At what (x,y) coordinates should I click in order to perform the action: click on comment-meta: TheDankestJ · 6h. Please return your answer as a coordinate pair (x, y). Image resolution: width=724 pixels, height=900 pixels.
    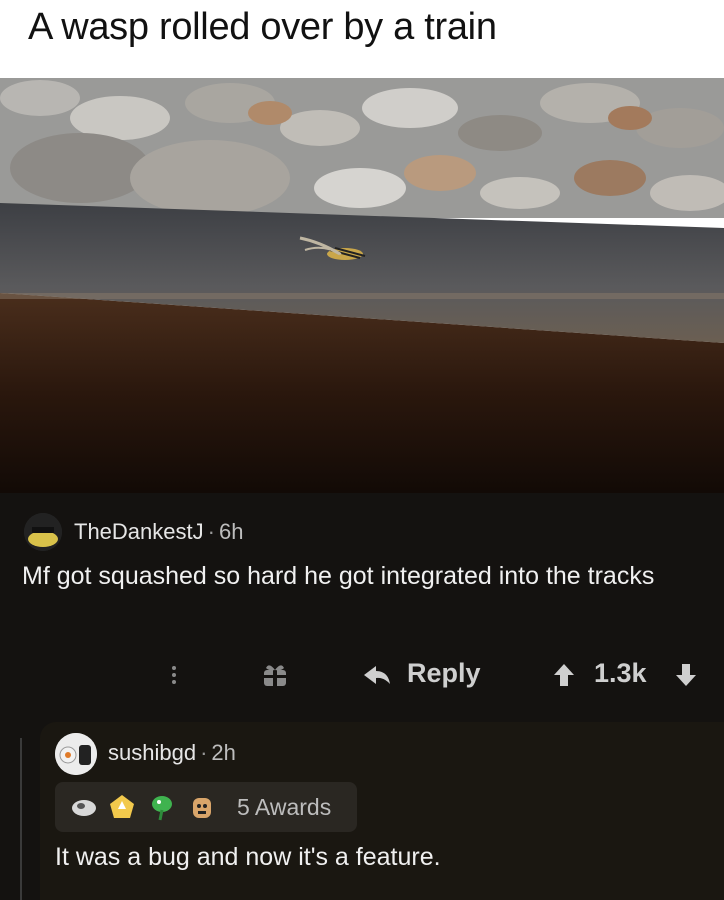
    Looking at the image, I should click on (158, 532).